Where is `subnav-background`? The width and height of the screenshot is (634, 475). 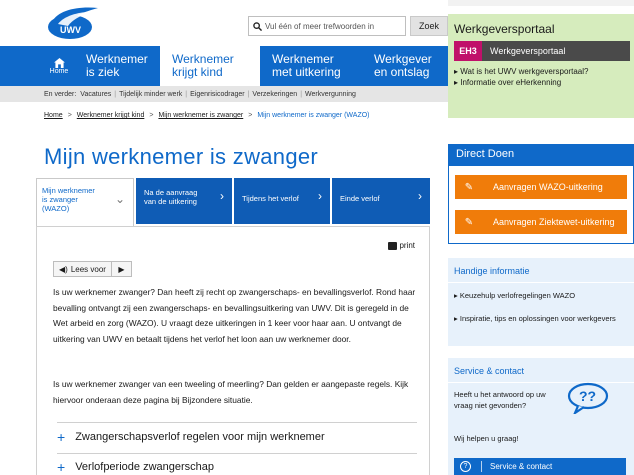
subnav-background is located at coordinates (22, 94).